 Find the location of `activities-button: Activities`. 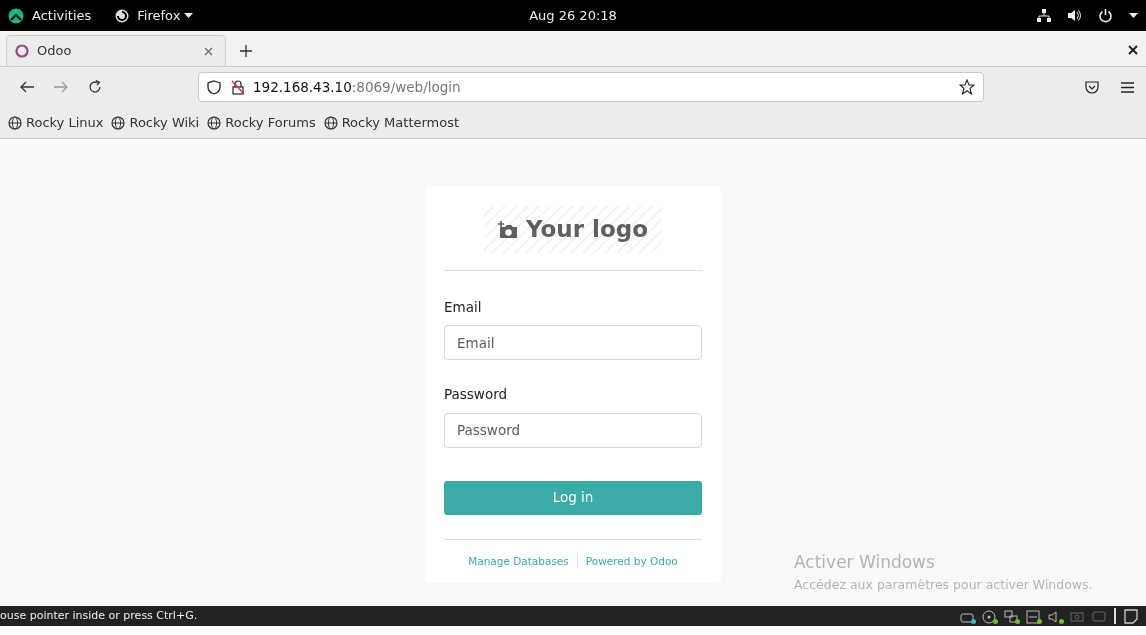

activities-button: Activities is located at coordinates (62, 15).